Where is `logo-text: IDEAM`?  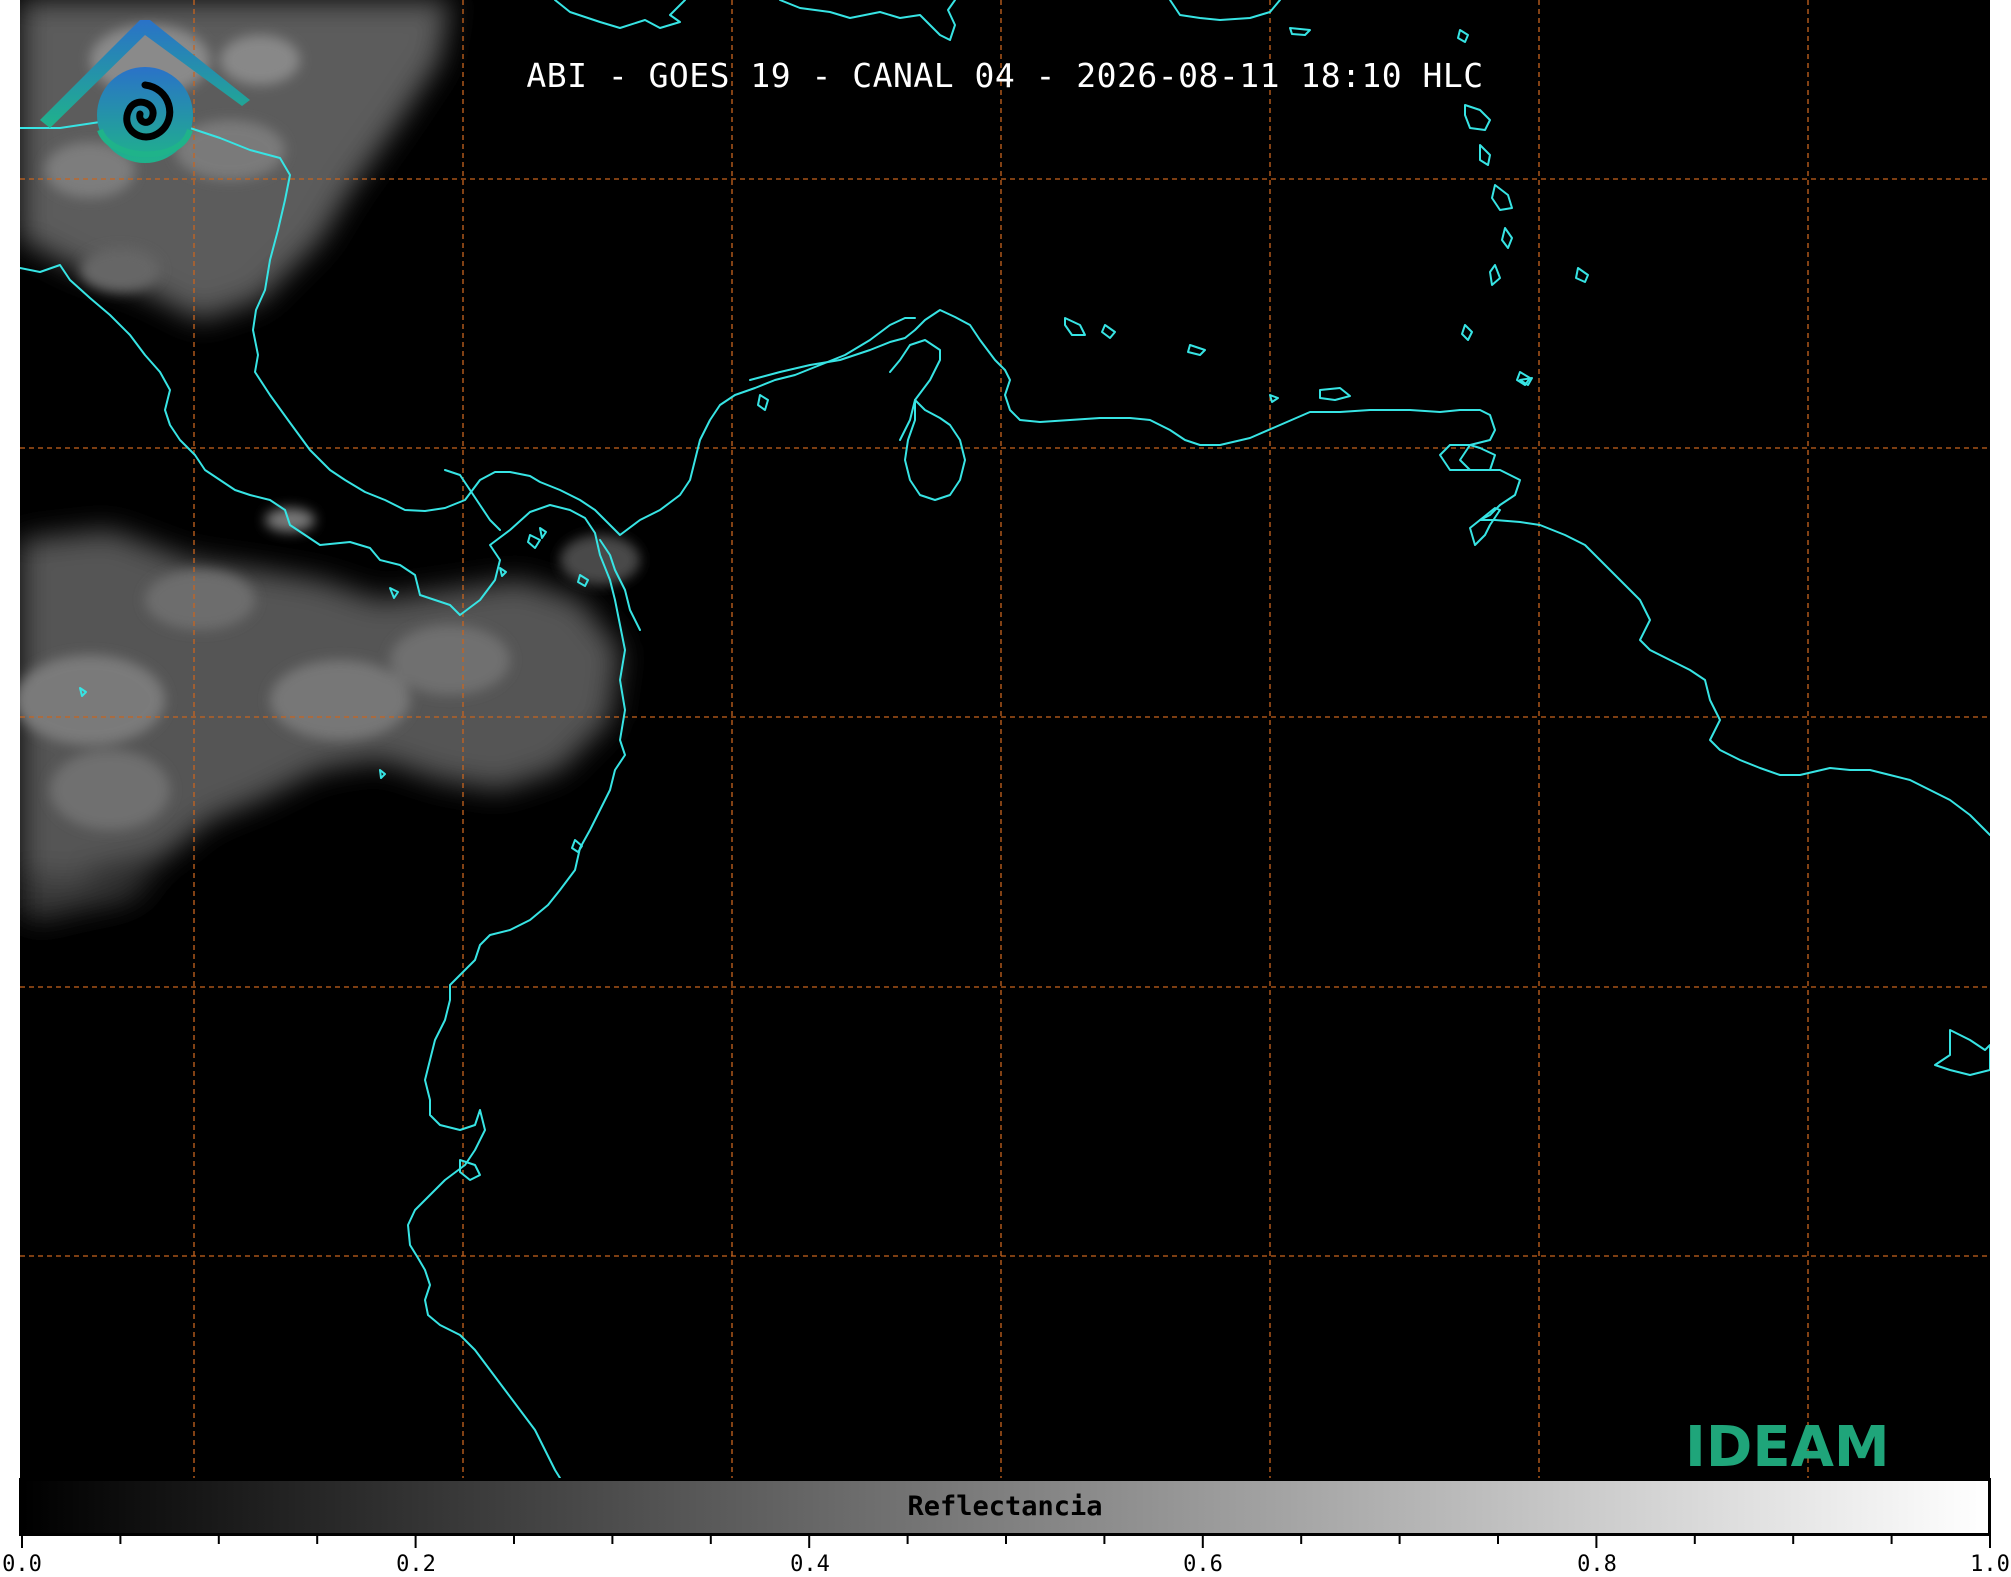 logo-text: IDEAM is located at coordinates (1787, 1446).